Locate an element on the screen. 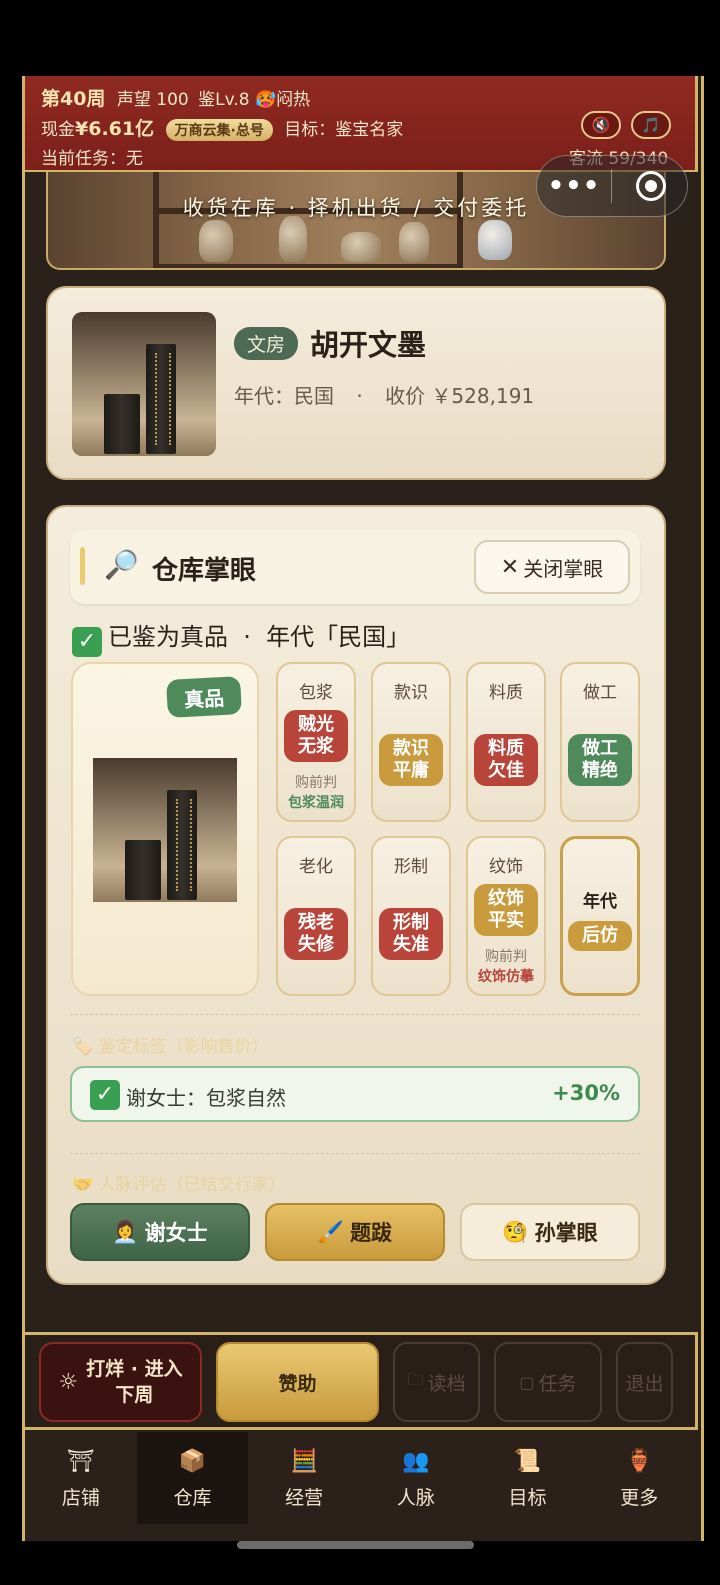 The width and height of the screenshot is (720, 1585). network-section-header: 🤝 人脉评估（已结交行家） is located at coordinates (179, 1185).